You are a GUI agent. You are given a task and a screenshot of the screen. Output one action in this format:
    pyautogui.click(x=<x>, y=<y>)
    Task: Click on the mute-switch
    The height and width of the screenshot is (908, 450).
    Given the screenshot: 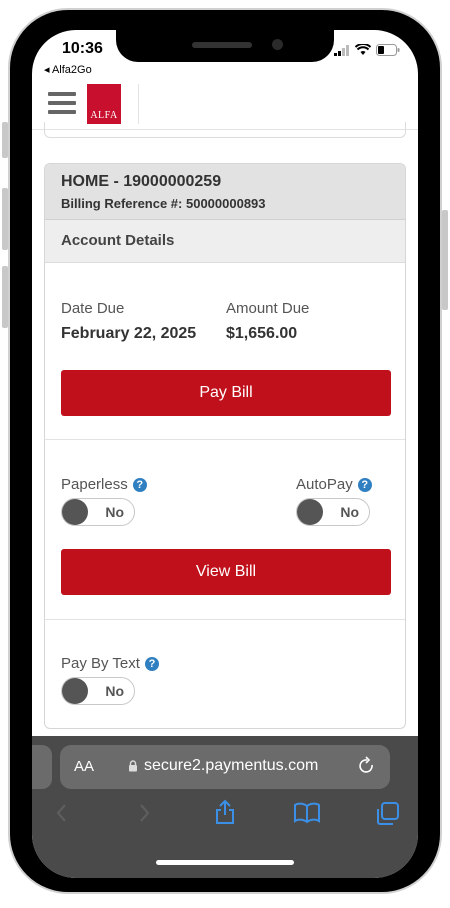 What is the action you would take?
    pyautogui.click(x=5, y=140)
    